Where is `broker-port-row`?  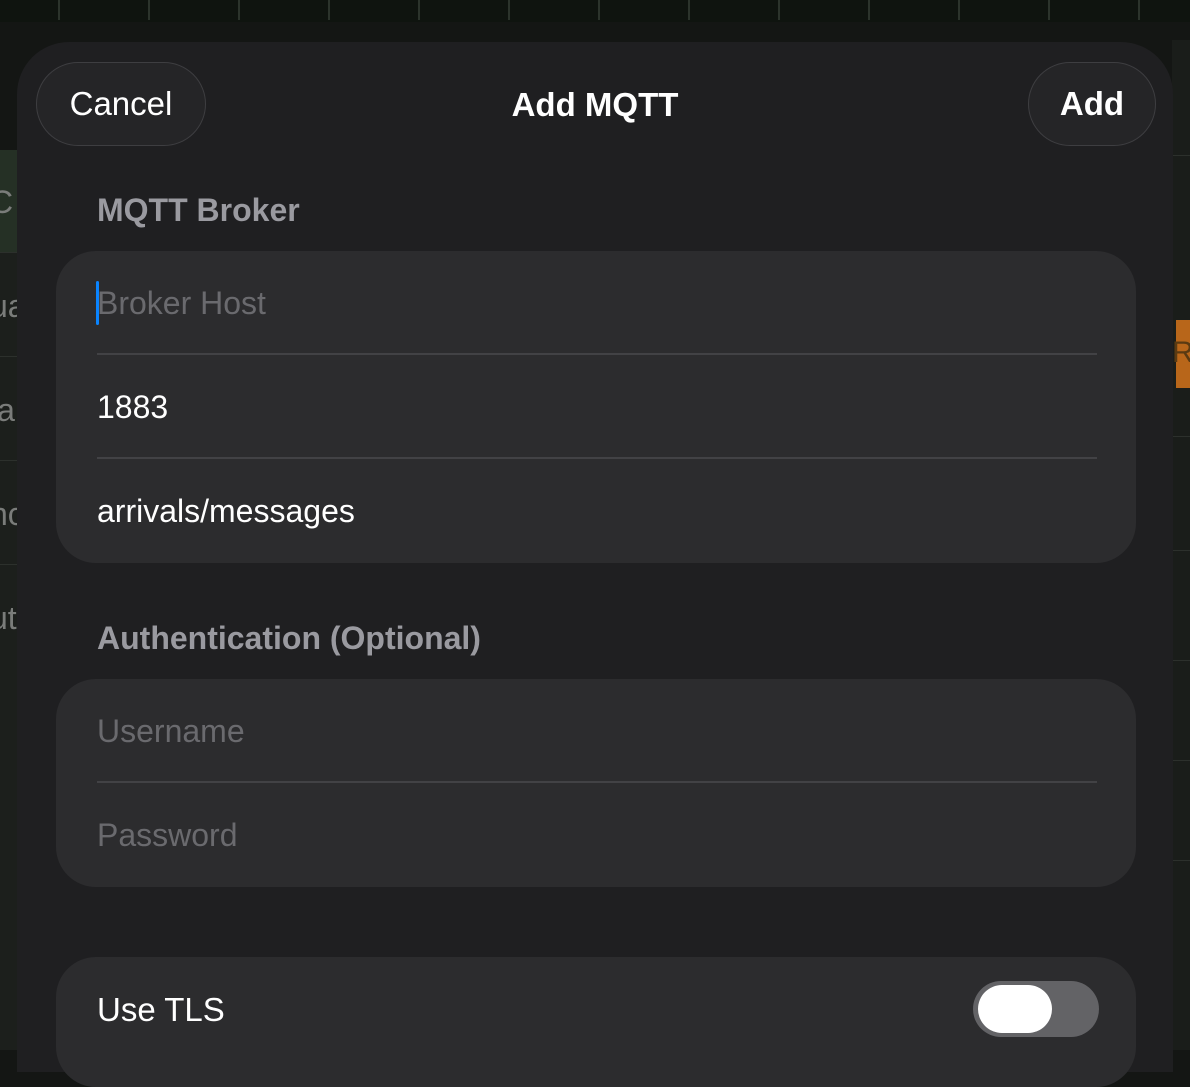 broker-port-row is located at coordinates (597, 407).